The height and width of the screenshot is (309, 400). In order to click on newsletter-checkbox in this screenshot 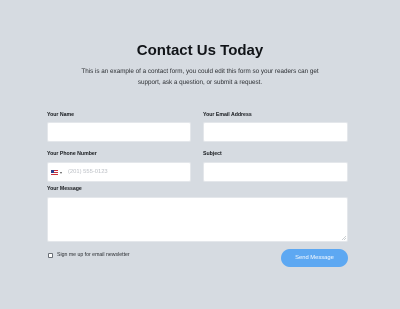, I will do `click(50, 255)`.